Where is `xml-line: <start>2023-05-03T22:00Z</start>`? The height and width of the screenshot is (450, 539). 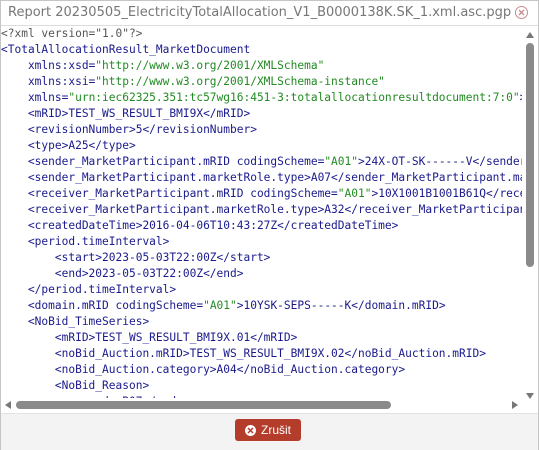
xml-line: <start>2023-05-03T22:00Z</start> is located at coordinates (136, 257).